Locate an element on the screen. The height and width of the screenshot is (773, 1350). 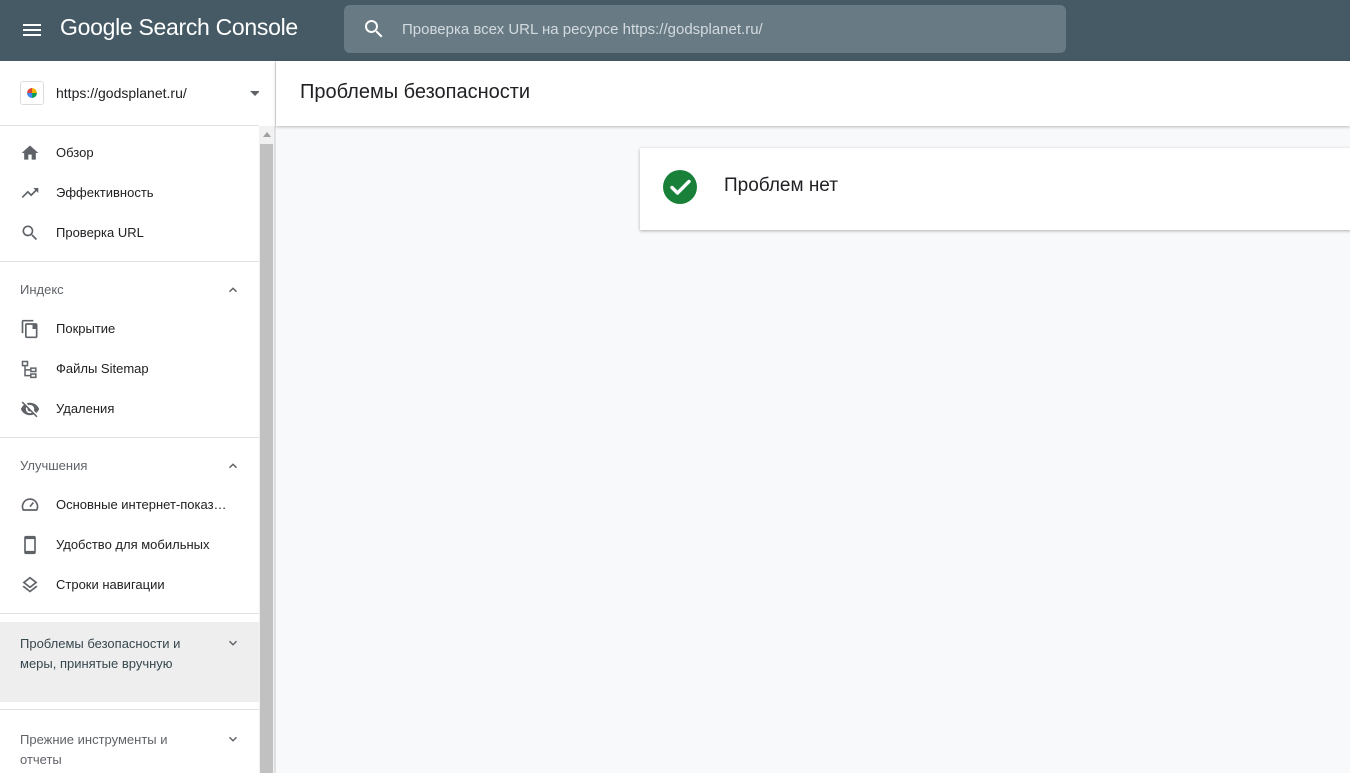
layers-icon is located at coordinates (30, 585).